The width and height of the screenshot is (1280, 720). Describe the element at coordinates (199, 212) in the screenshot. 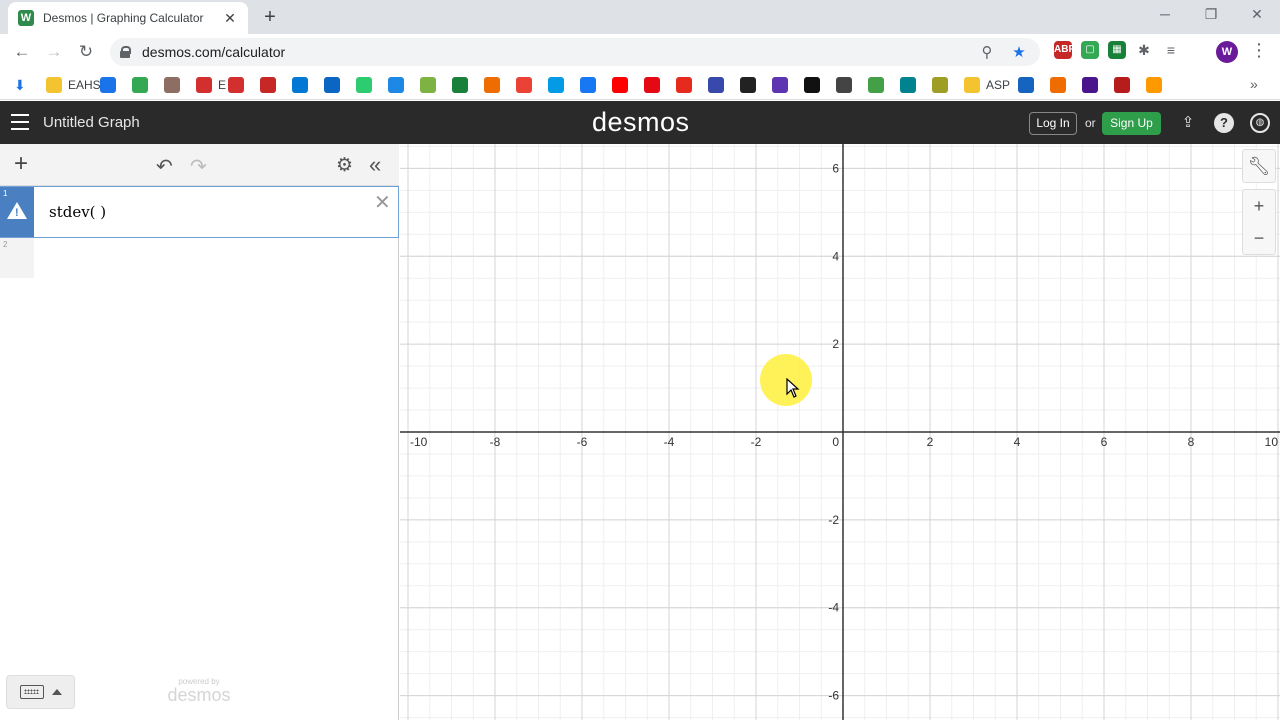

I see `expression-row: 1 ! stdev( ) ✕` at that location.